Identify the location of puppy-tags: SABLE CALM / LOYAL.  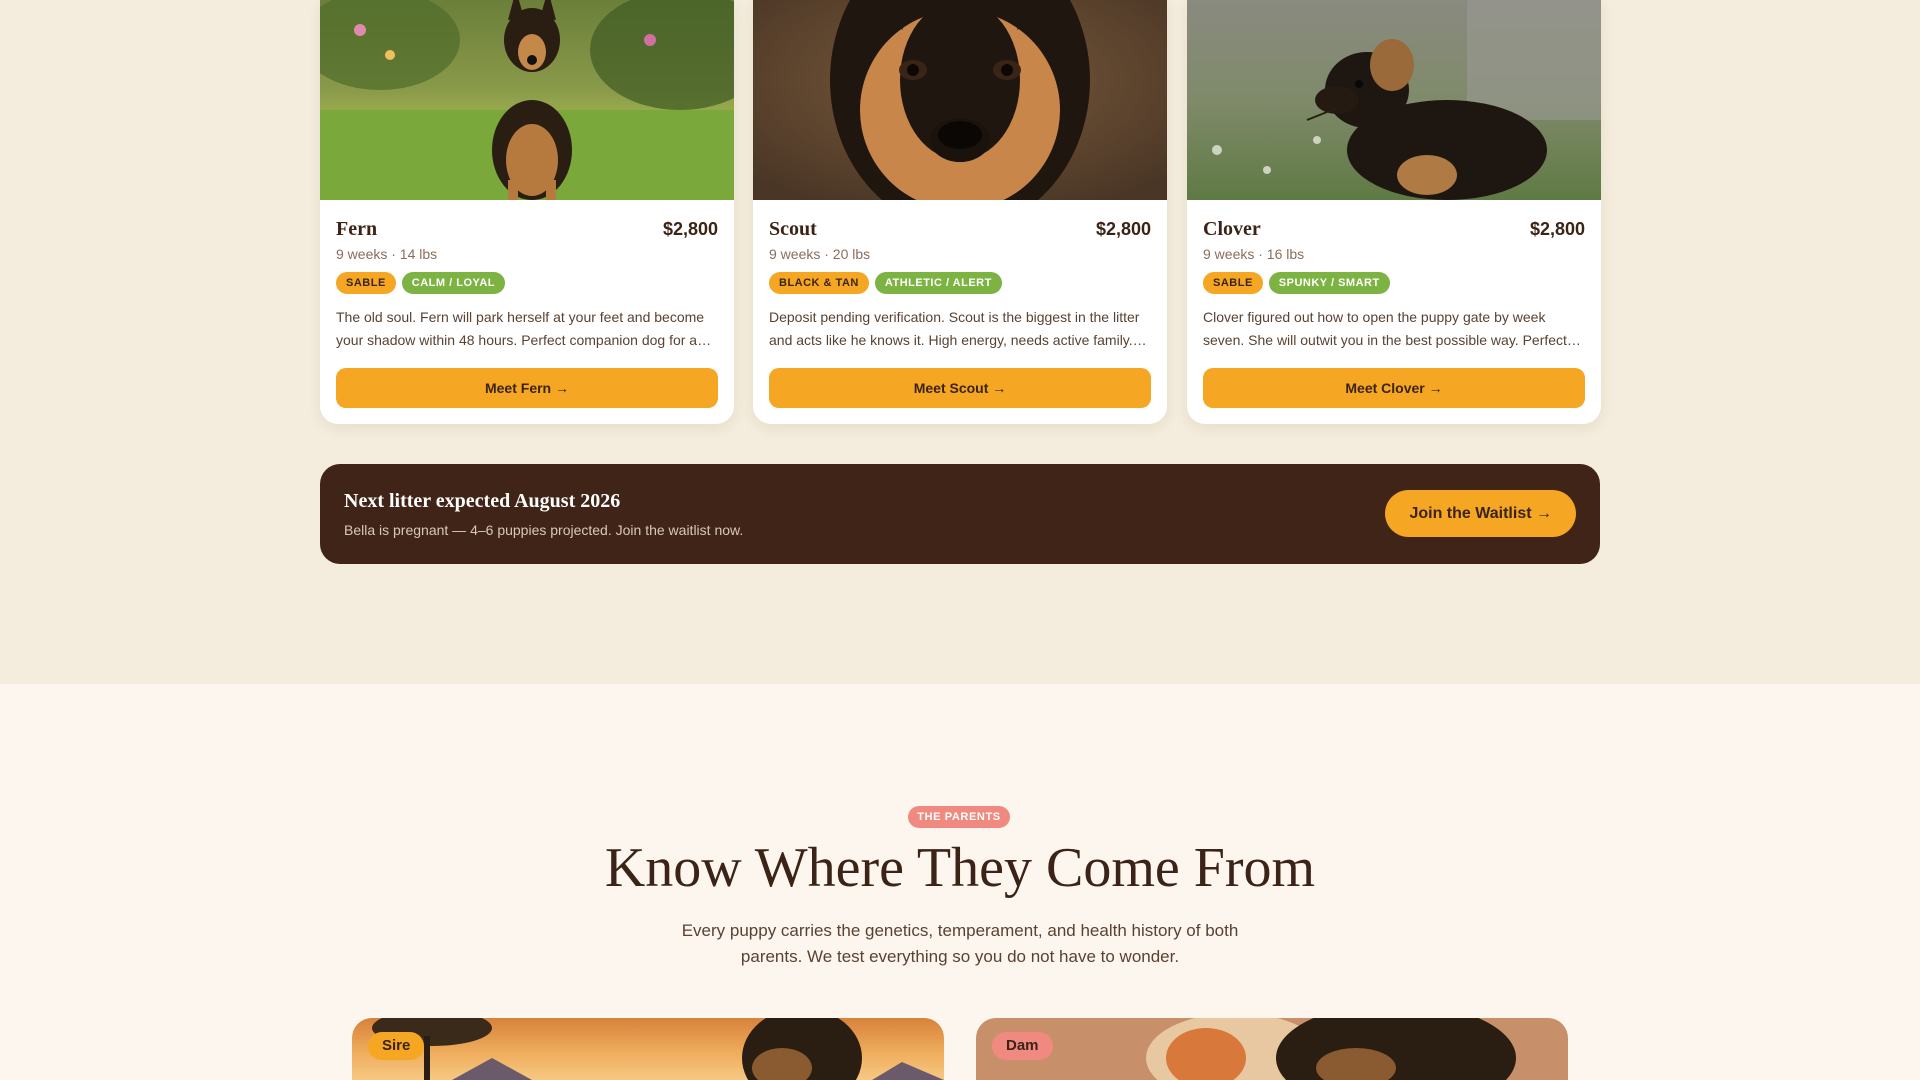
(420, 283).